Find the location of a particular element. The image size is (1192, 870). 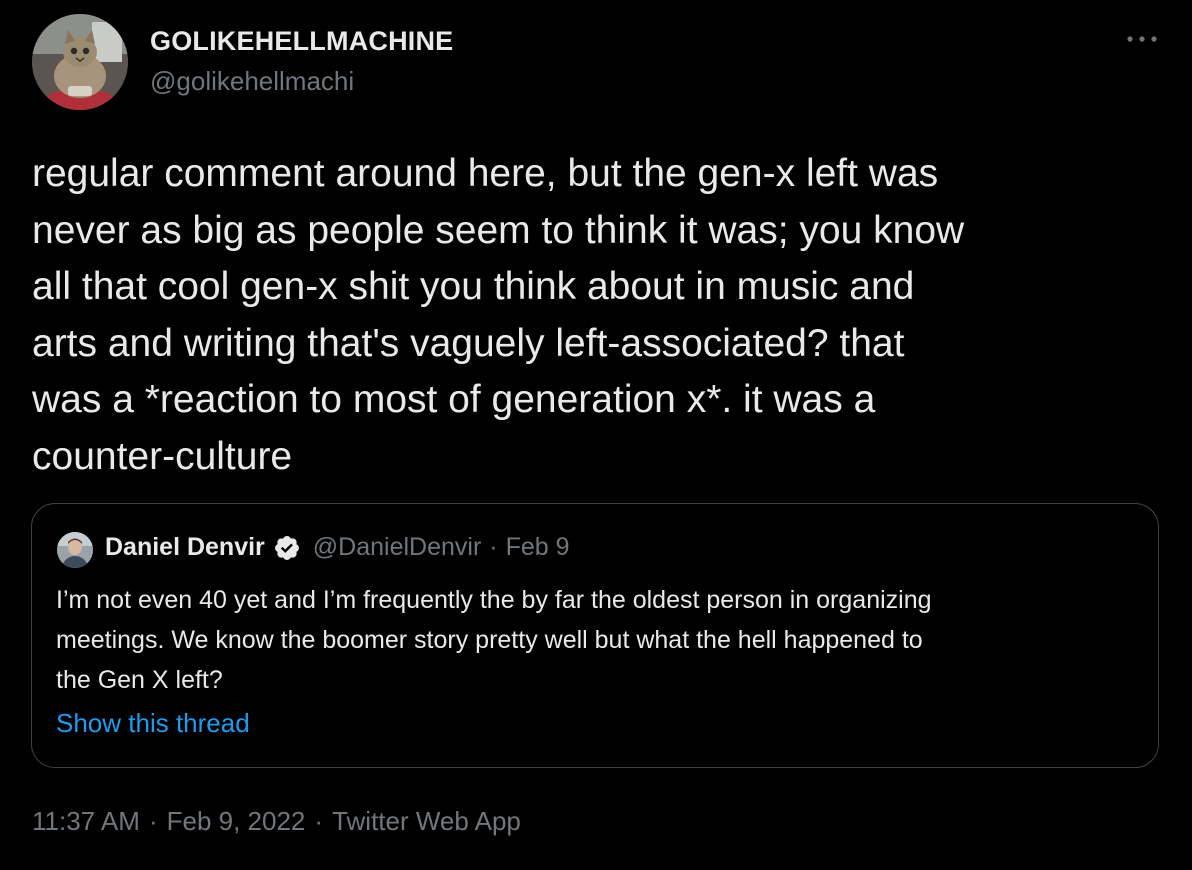

author-avatar is located at coordinates (80, 62).